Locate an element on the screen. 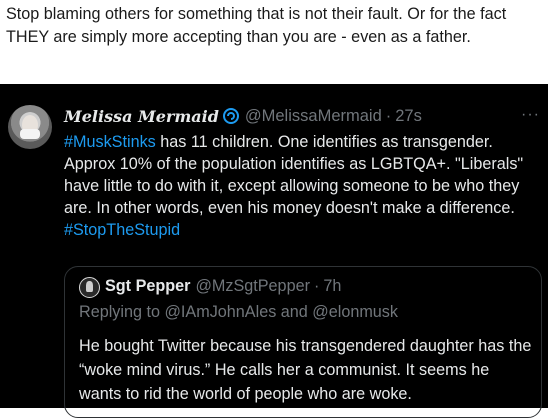 The height and width of the screenshot is (418, 548). avatar-mask is located at coordinates (30, 134).